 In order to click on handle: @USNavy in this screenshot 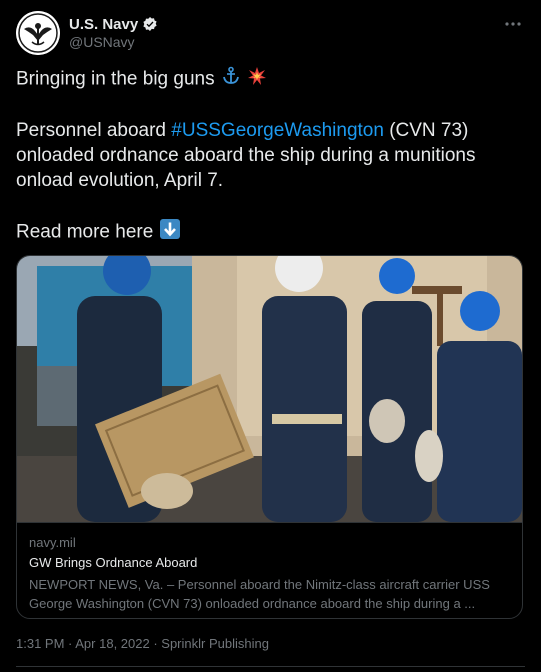, I will do `click(102, 42)`.